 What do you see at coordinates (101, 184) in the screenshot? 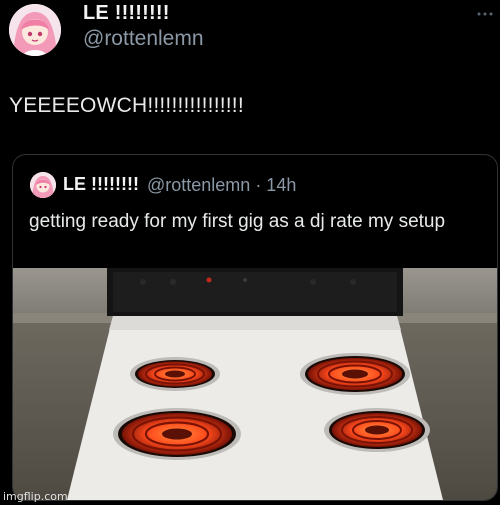
I see `quoted-display-name: LE !!!!!!!!` at bounding box center [101, 184].